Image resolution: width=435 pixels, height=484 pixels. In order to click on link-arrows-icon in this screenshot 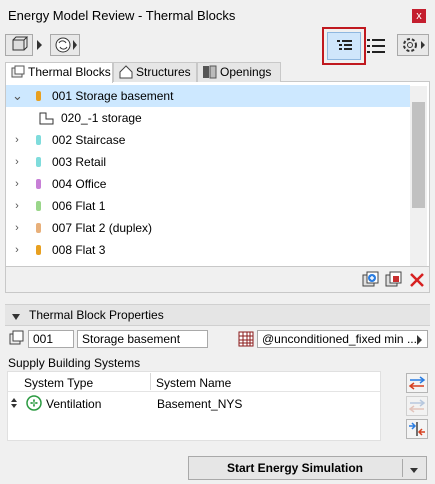, I will do `click(417, 383)`.